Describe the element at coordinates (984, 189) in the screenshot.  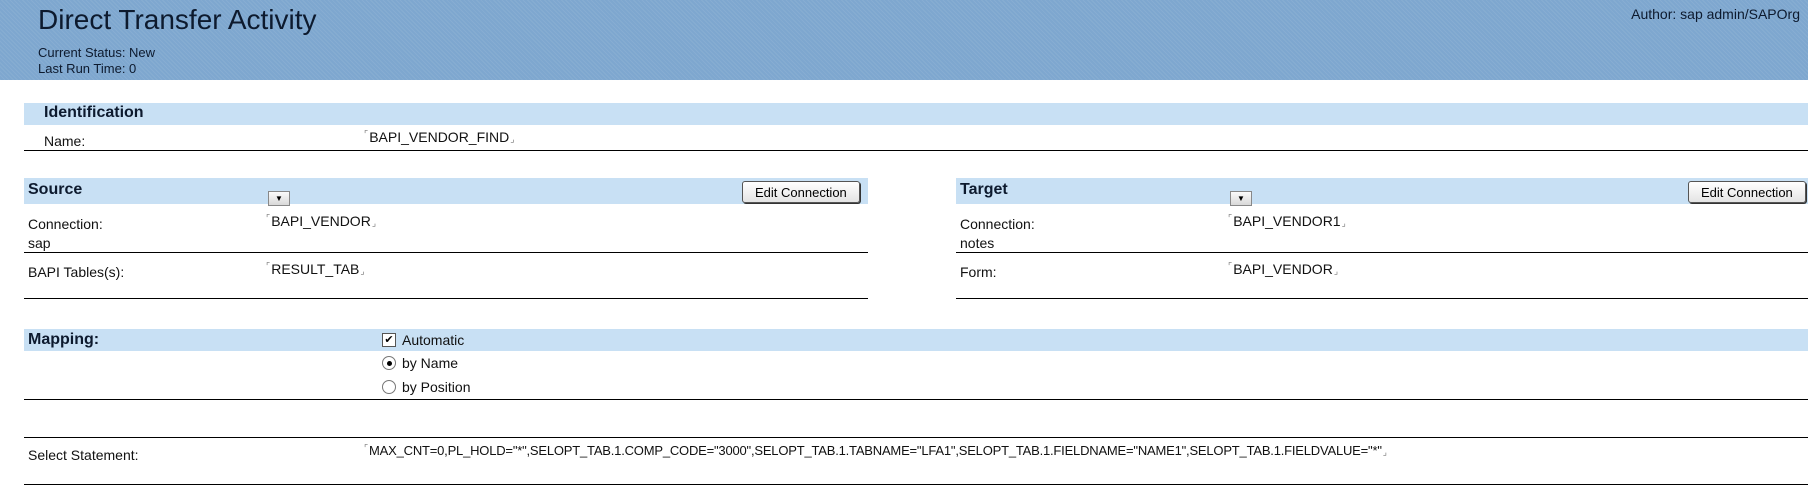
I see `target-heading: Target` at that location.